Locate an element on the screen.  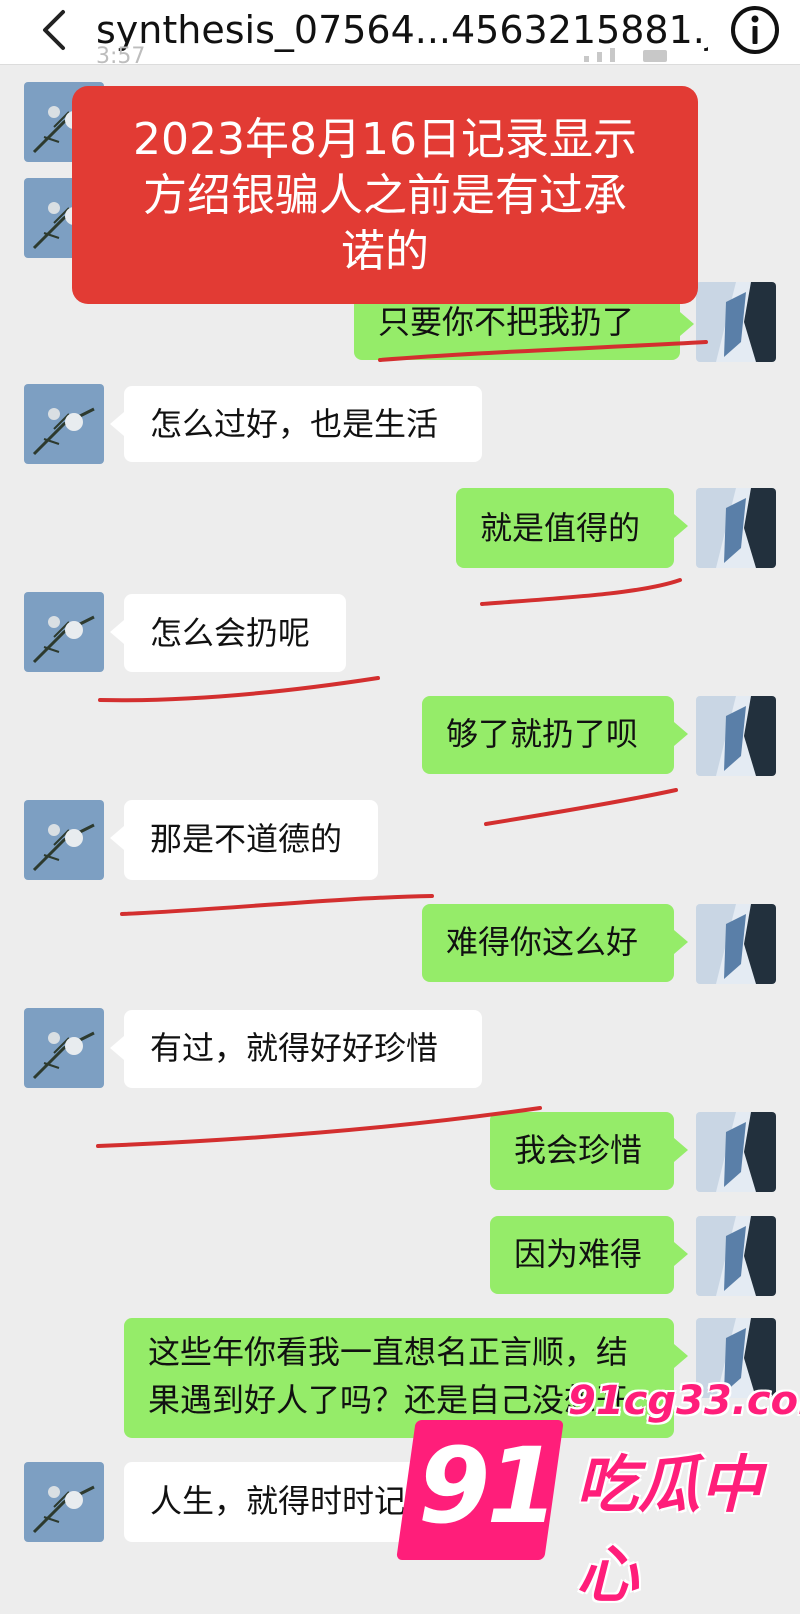
banner-line: 诺的 is located at coordinates (385, 251).